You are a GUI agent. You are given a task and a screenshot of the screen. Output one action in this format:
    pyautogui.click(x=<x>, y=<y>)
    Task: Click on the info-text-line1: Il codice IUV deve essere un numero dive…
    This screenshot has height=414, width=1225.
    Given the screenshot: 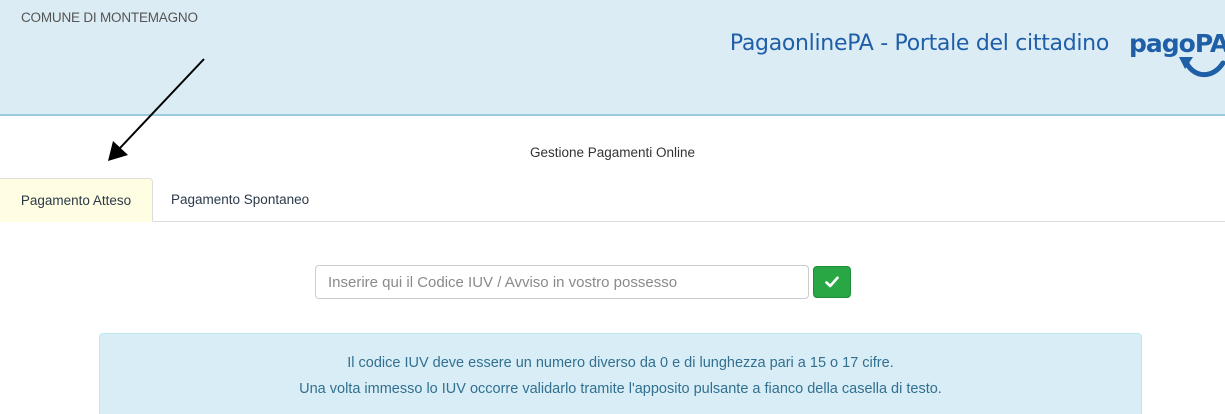 What is the action you would take?
    pyautogui.click(x=620, y=363)
    